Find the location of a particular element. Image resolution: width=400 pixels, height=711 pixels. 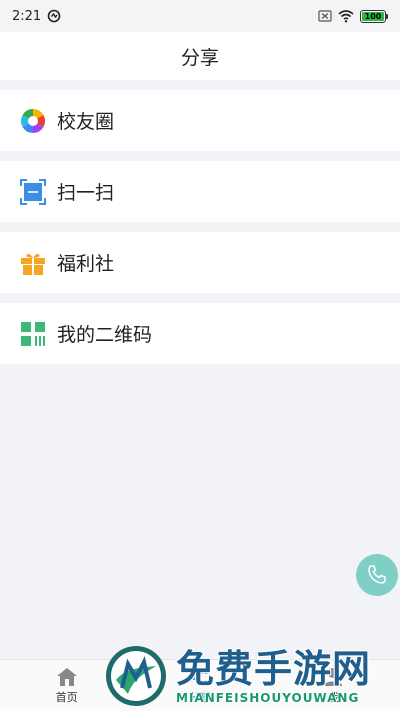

menu-item-alumni-circle: 校友圈 is located at coordinates (200, 120).